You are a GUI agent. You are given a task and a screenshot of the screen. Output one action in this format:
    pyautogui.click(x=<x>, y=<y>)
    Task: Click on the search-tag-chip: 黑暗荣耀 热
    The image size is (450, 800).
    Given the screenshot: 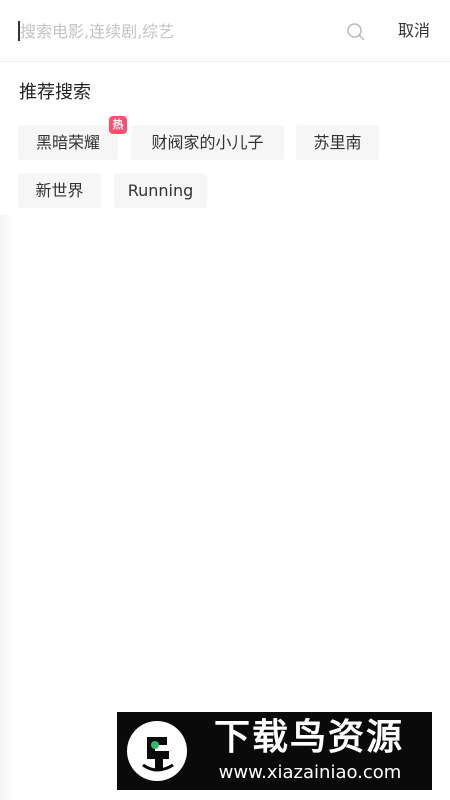 What is the action you would take?
    pyautogui.click(x=72, y=138)
    